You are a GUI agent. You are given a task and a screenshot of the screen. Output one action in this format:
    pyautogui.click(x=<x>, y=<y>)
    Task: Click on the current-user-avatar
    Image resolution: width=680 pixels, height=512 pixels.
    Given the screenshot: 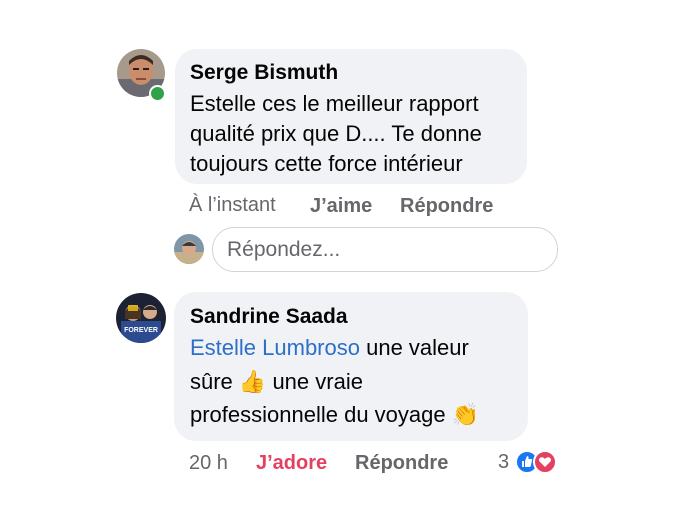 What is the action you would take?
    pyautogui.click(x=189, y=249)
    